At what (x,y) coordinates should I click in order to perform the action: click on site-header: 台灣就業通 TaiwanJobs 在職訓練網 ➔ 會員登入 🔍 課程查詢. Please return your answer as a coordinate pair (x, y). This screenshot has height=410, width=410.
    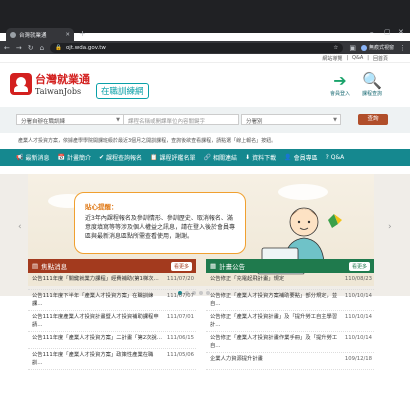
    Looking at the image, I should click on (205, 85).